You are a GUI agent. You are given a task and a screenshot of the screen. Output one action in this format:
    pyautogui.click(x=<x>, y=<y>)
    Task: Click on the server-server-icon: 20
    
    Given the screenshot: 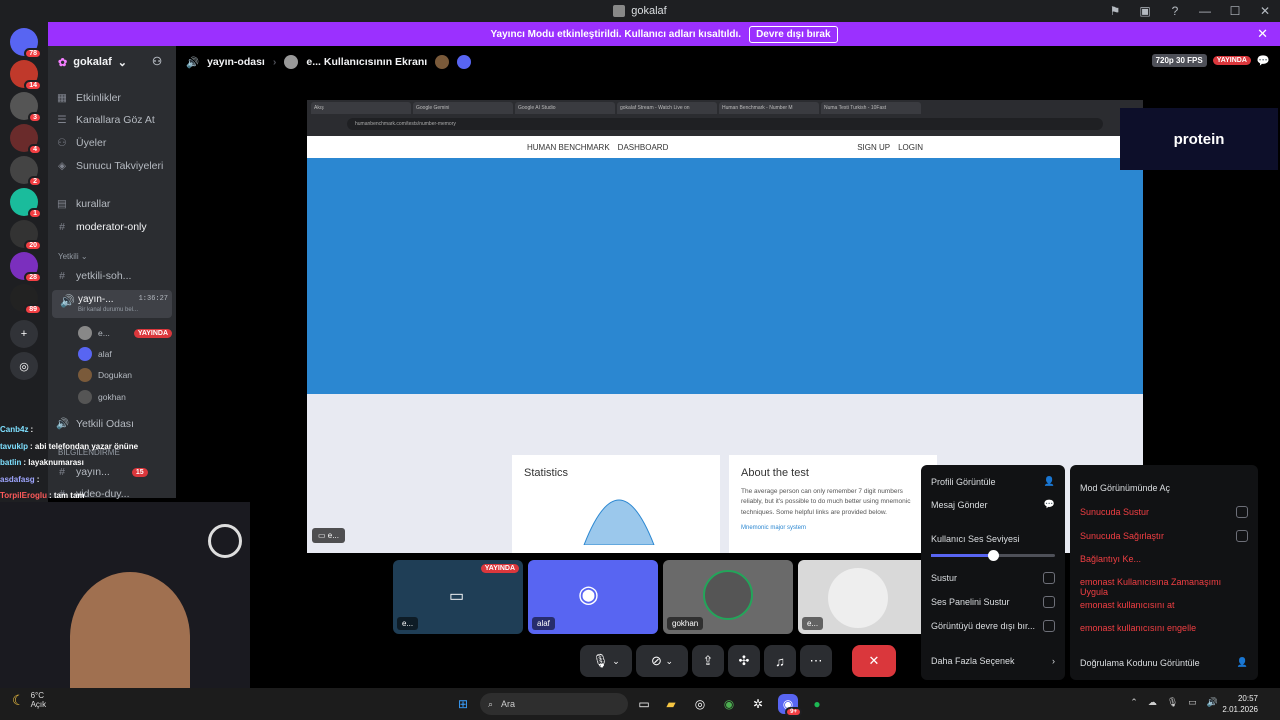 What is the action you would take?
    pyautogui.click(x=26, y=235)
    